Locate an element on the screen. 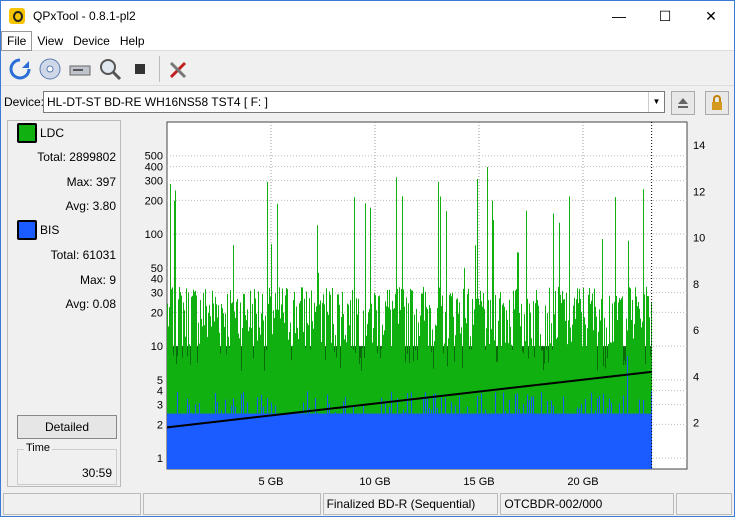 The image size is (735, 517). y-left-tick-label: 200 is located at coordinates (154, 201).